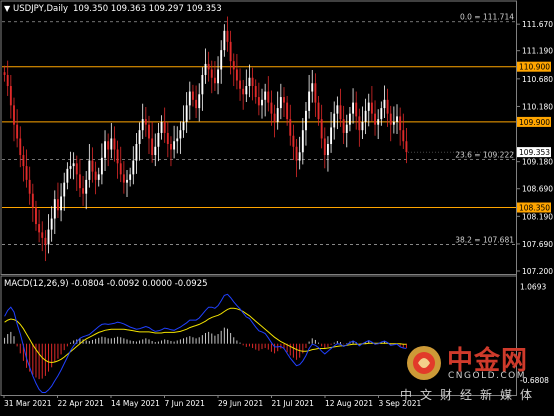  What do you see at coordinates (349, 403) in the screenshot?
I see `date-tick-label: 12 Aug 2021` at bounding box center [349, 403].